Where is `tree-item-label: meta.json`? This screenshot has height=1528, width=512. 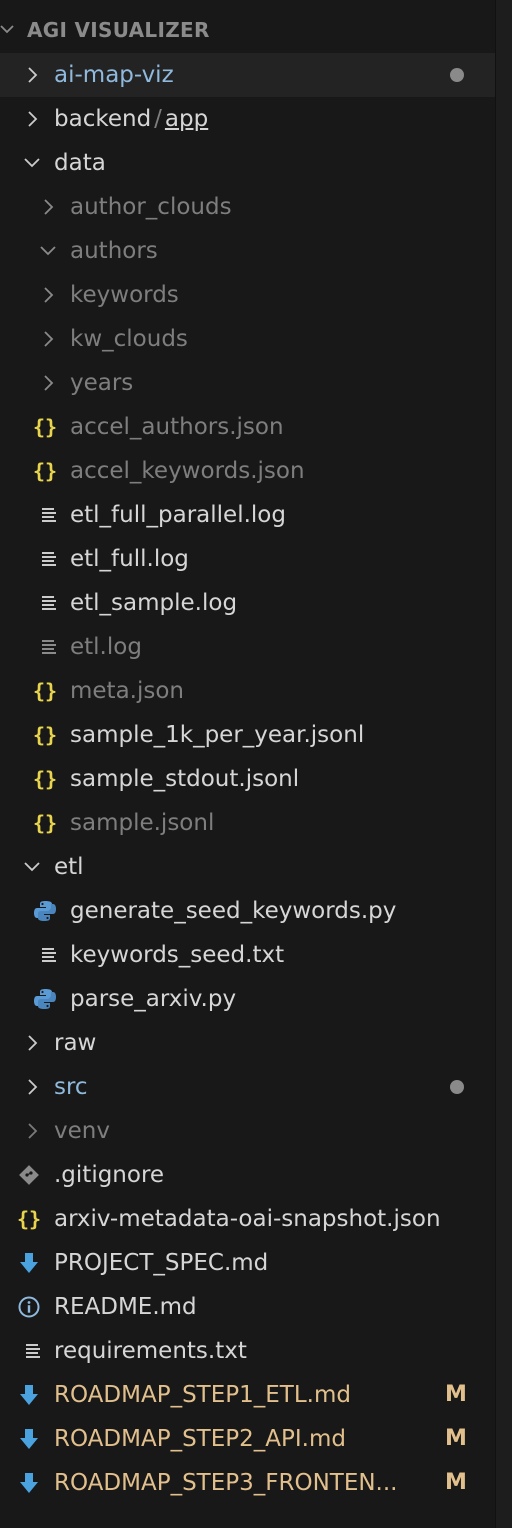
tree-item-label: meta.json is located at coordinates (127, 691).